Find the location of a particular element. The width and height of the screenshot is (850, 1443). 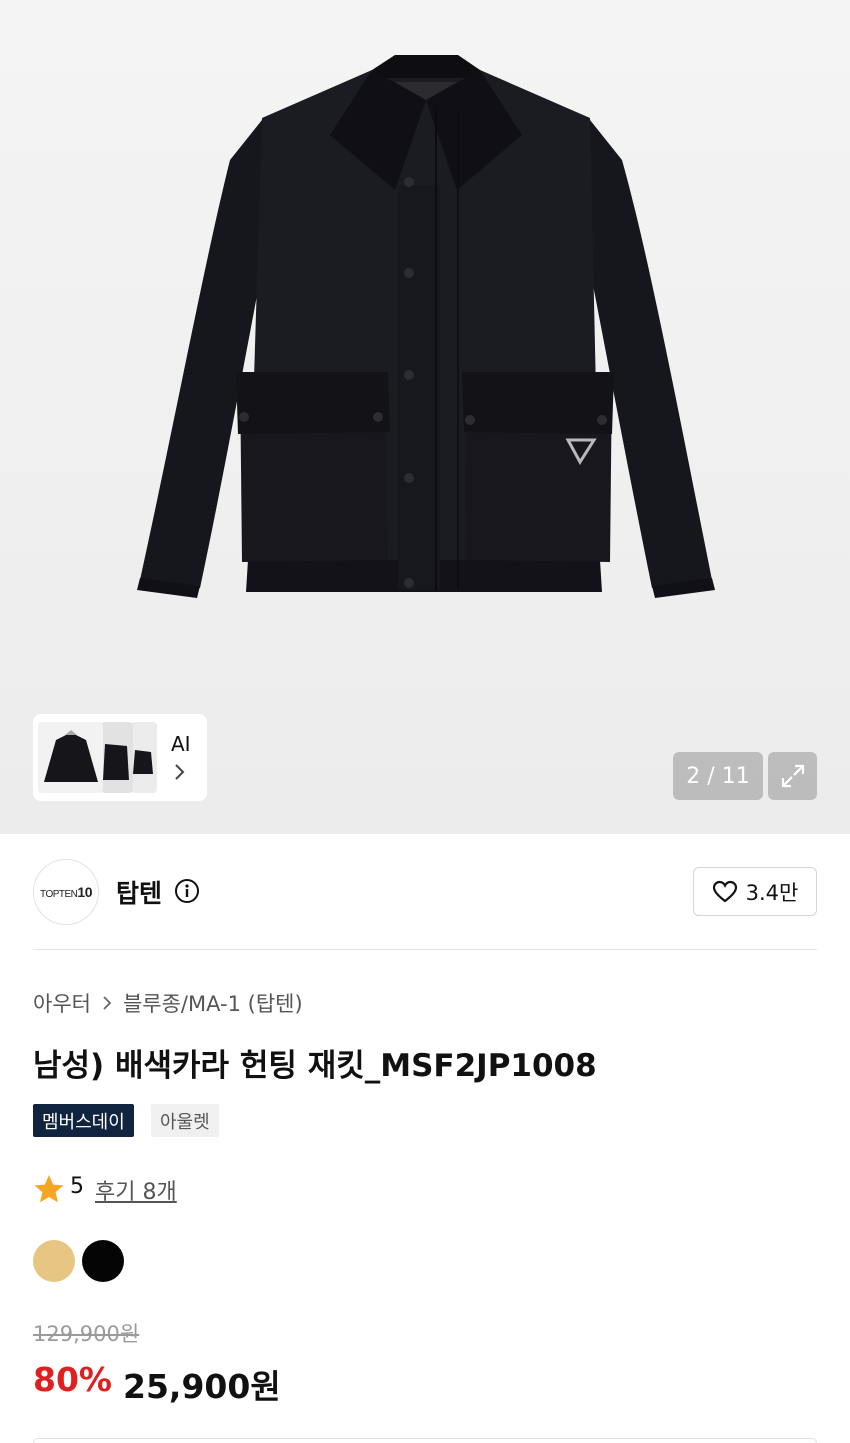

breadcrumb: 아우터 블루종/MA-1 (탑텐) is located at coordinates (168, 1003).